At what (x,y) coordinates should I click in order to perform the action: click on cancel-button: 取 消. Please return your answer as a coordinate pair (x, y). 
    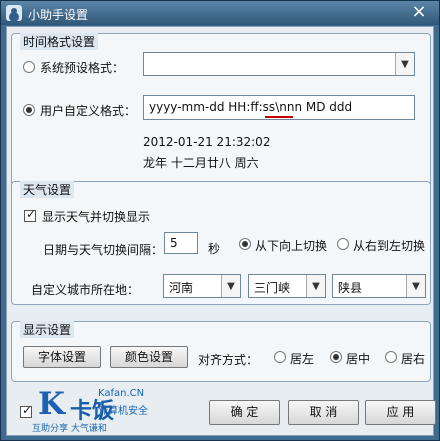
    Looking at the image, I should click on (323, 412).